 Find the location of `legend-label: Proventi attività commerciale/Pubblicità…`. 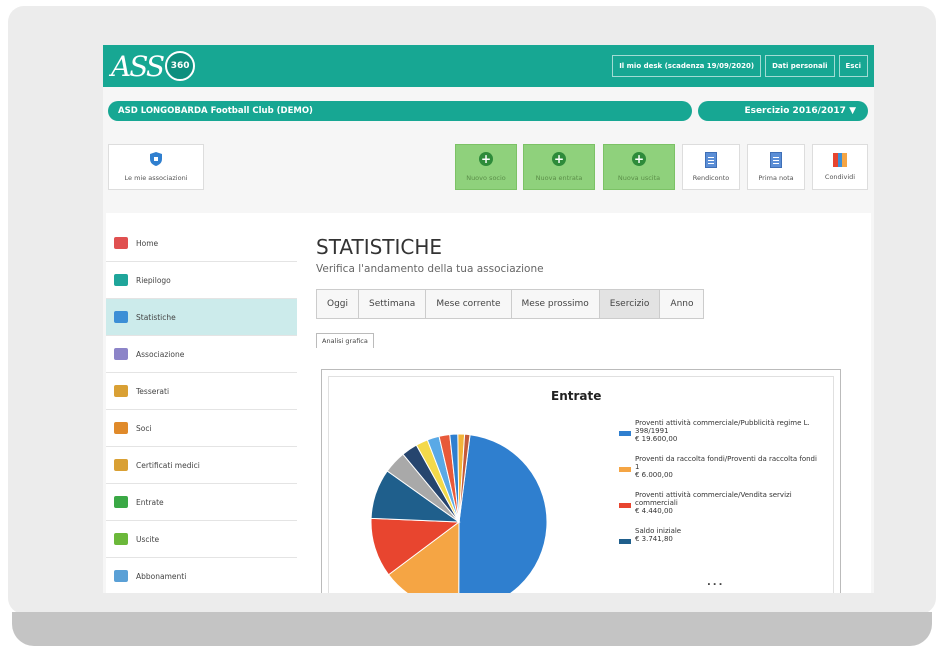

legend-label: Proventi attività commerciale/Pubblicità… is located at coordinates (722, 427).